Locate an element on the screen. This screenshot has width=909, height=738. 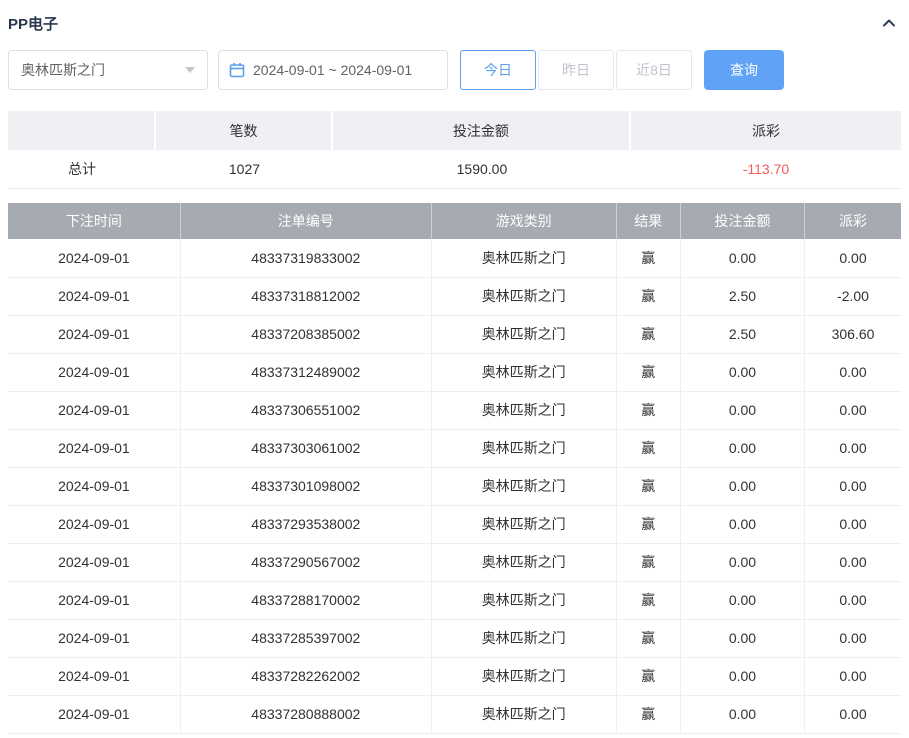
table-cell: -2.00 is located at coordinates (852, 296).